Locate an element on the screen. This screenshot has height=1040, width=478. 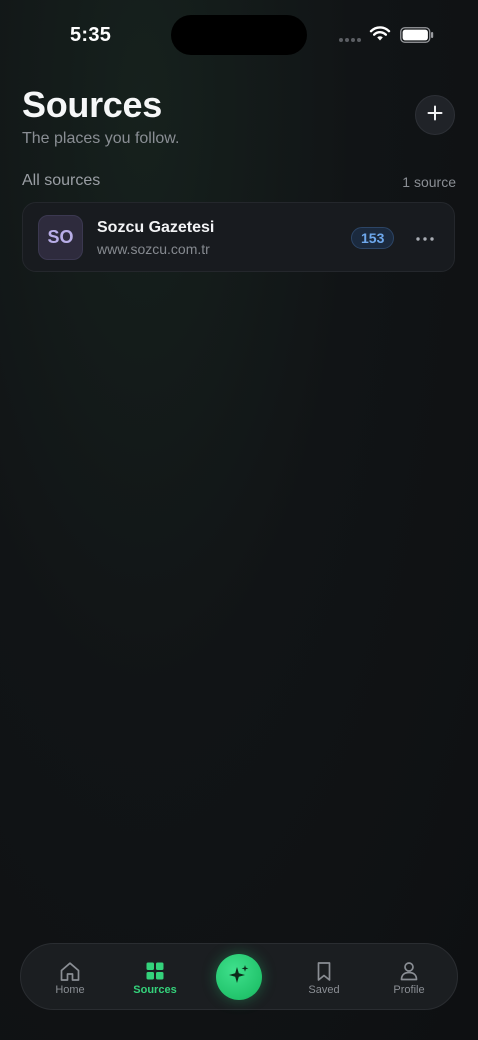
section-label: All sources is located at coordinates (61, 180).